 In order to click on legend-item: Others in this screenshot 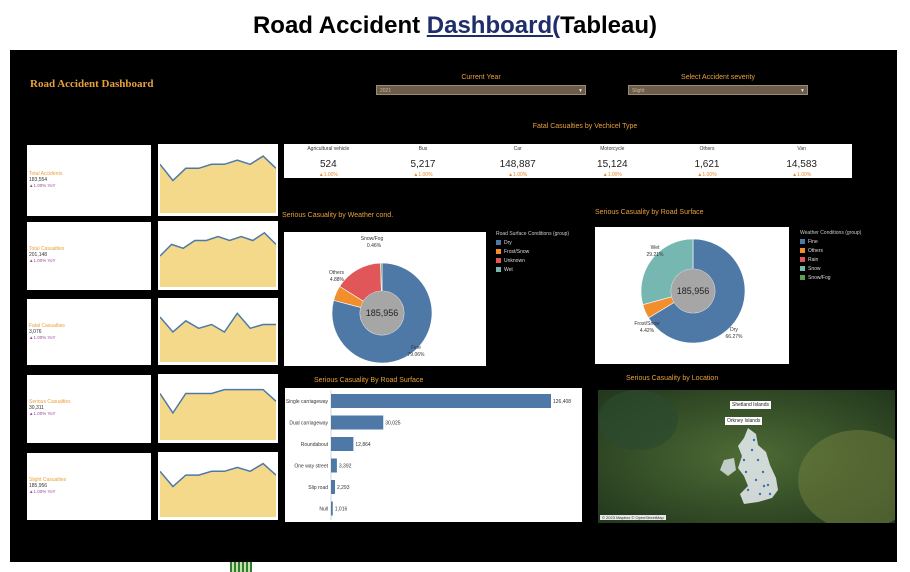, I will do `click(830, 251)`.